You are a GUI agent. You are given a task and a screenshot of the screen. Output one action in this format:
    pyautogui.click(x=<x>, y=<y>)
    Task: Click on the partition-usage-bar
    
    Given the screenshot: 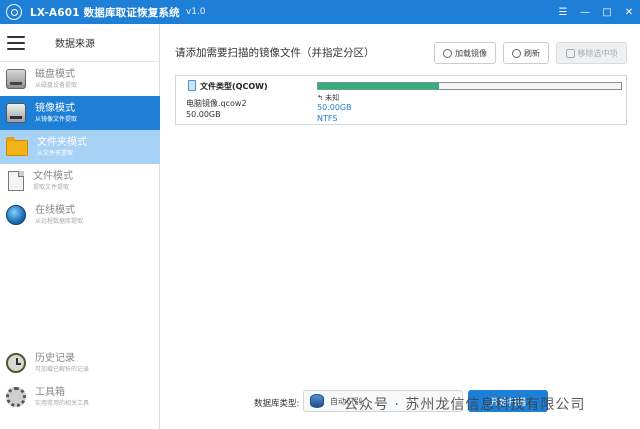 What is the action you would take?
    pyautogui.click(x=469, y=86)
    